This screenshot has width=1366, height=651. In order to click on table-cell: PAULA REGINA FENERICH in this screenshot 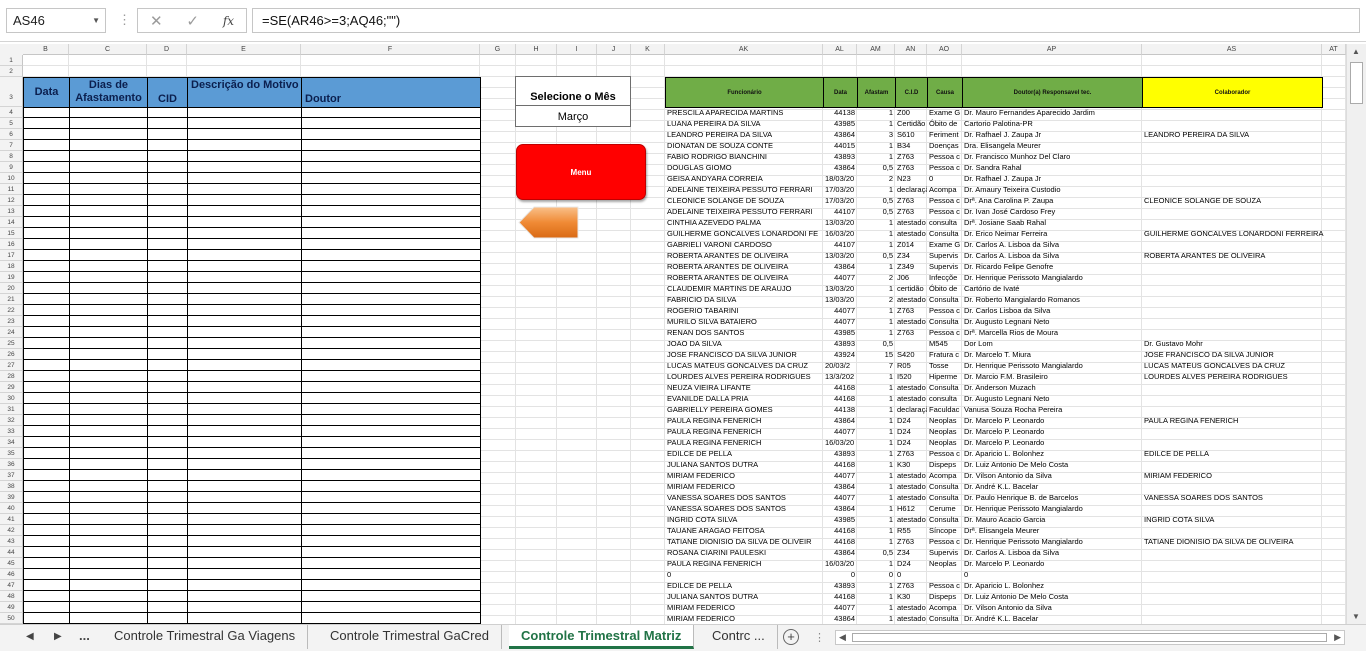, I will do `click(745, 420)`.